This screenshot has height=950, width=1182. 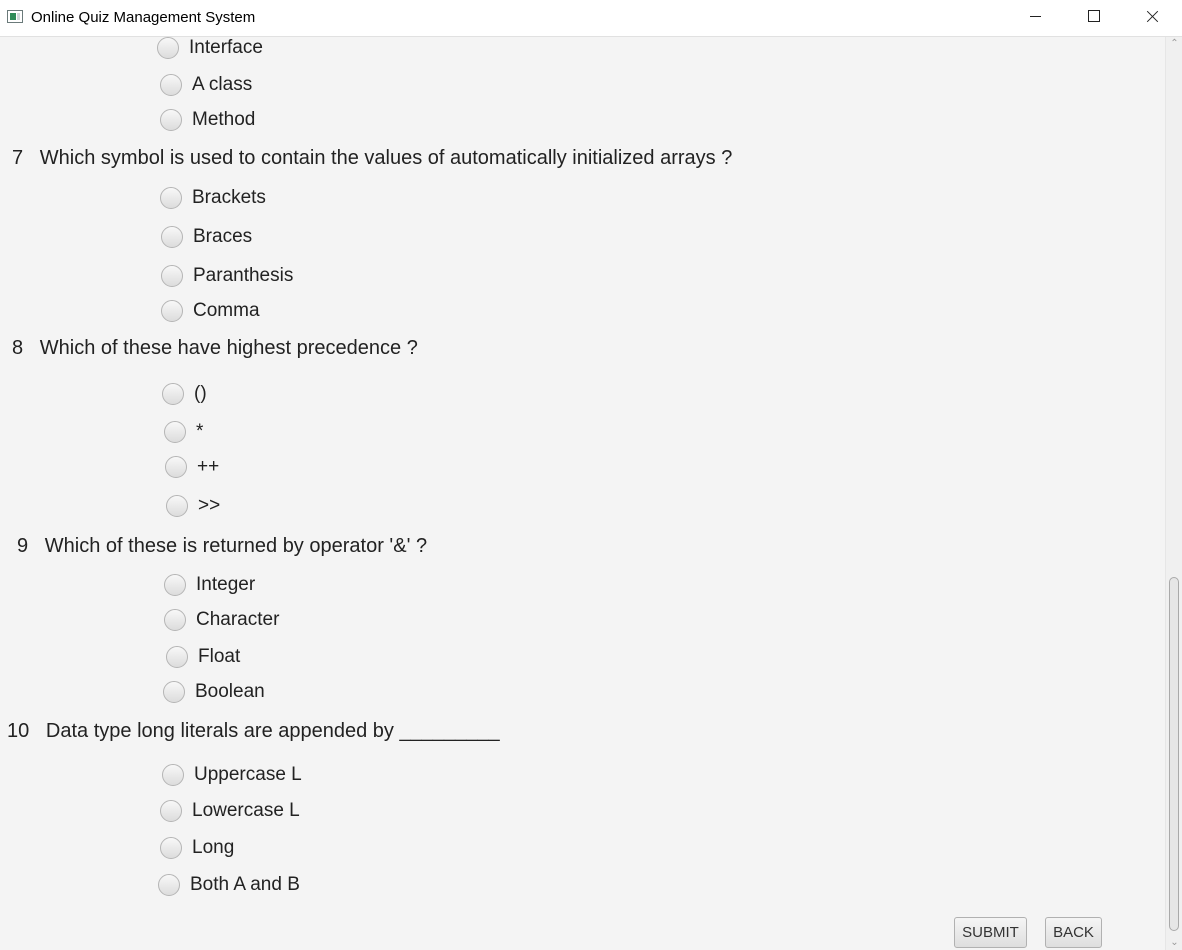 What do you see at coordinates (23, 546) in the screenshot?
I see `question-number: 9` at bounding box center [23, 546].